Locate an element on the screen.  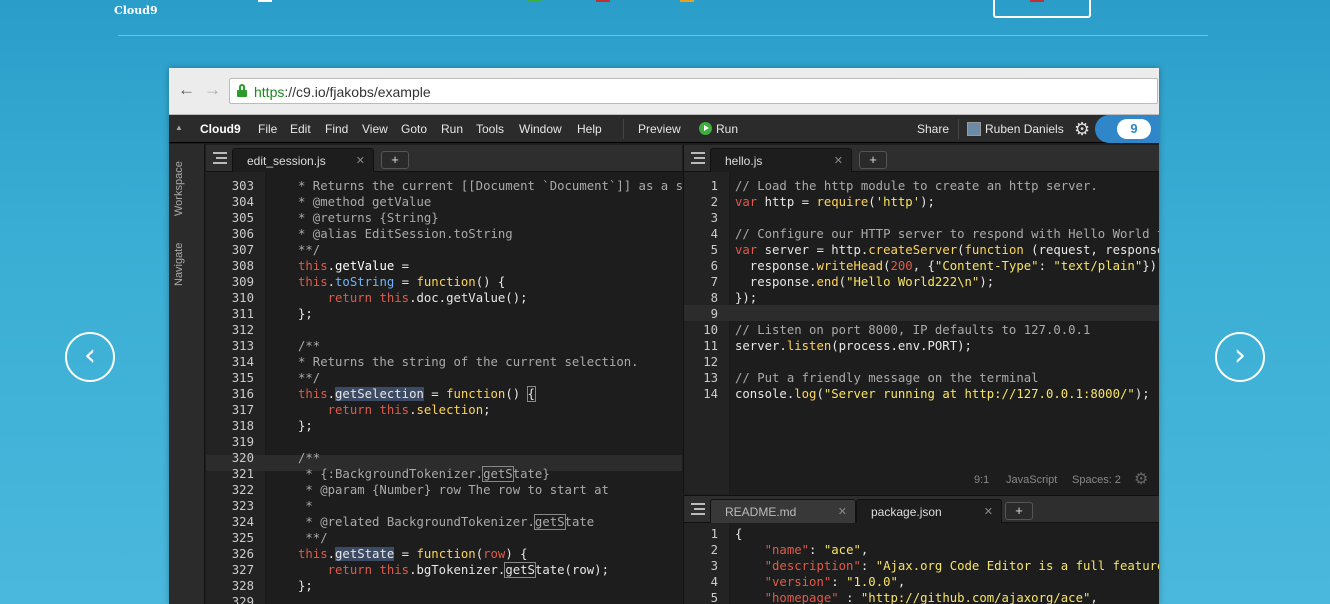
ide-logo: Cloud9 is located at coordinates (220, 129).